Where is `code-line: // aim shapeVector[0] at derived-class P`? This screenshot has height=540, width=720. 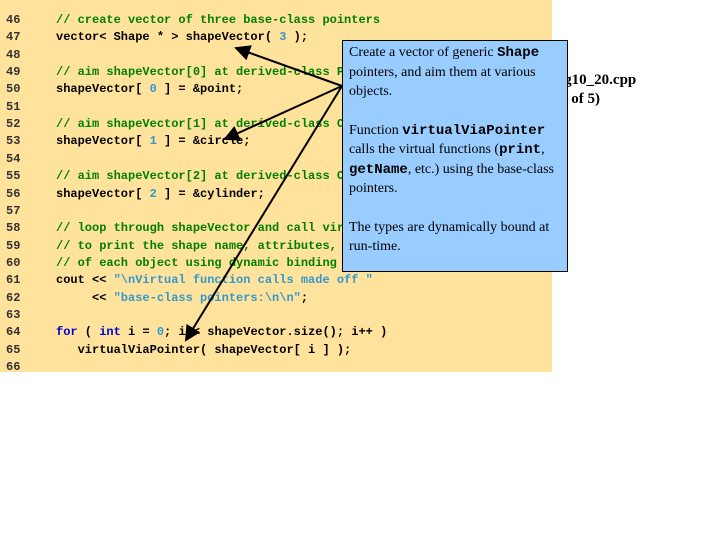
code-line: // aim shapeVector[0] at derived-class P is located at coordinates (200, 72).